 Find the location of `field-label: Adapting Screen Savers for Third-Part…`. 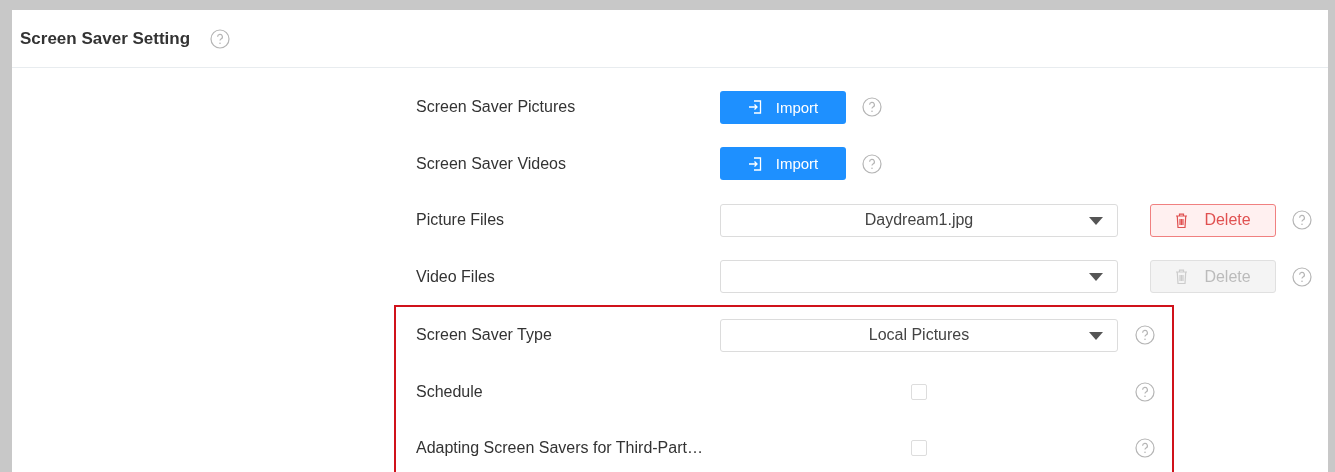

field-label: Adapting Screen Savers for Third-Part… is located at coordinates (560, 448).